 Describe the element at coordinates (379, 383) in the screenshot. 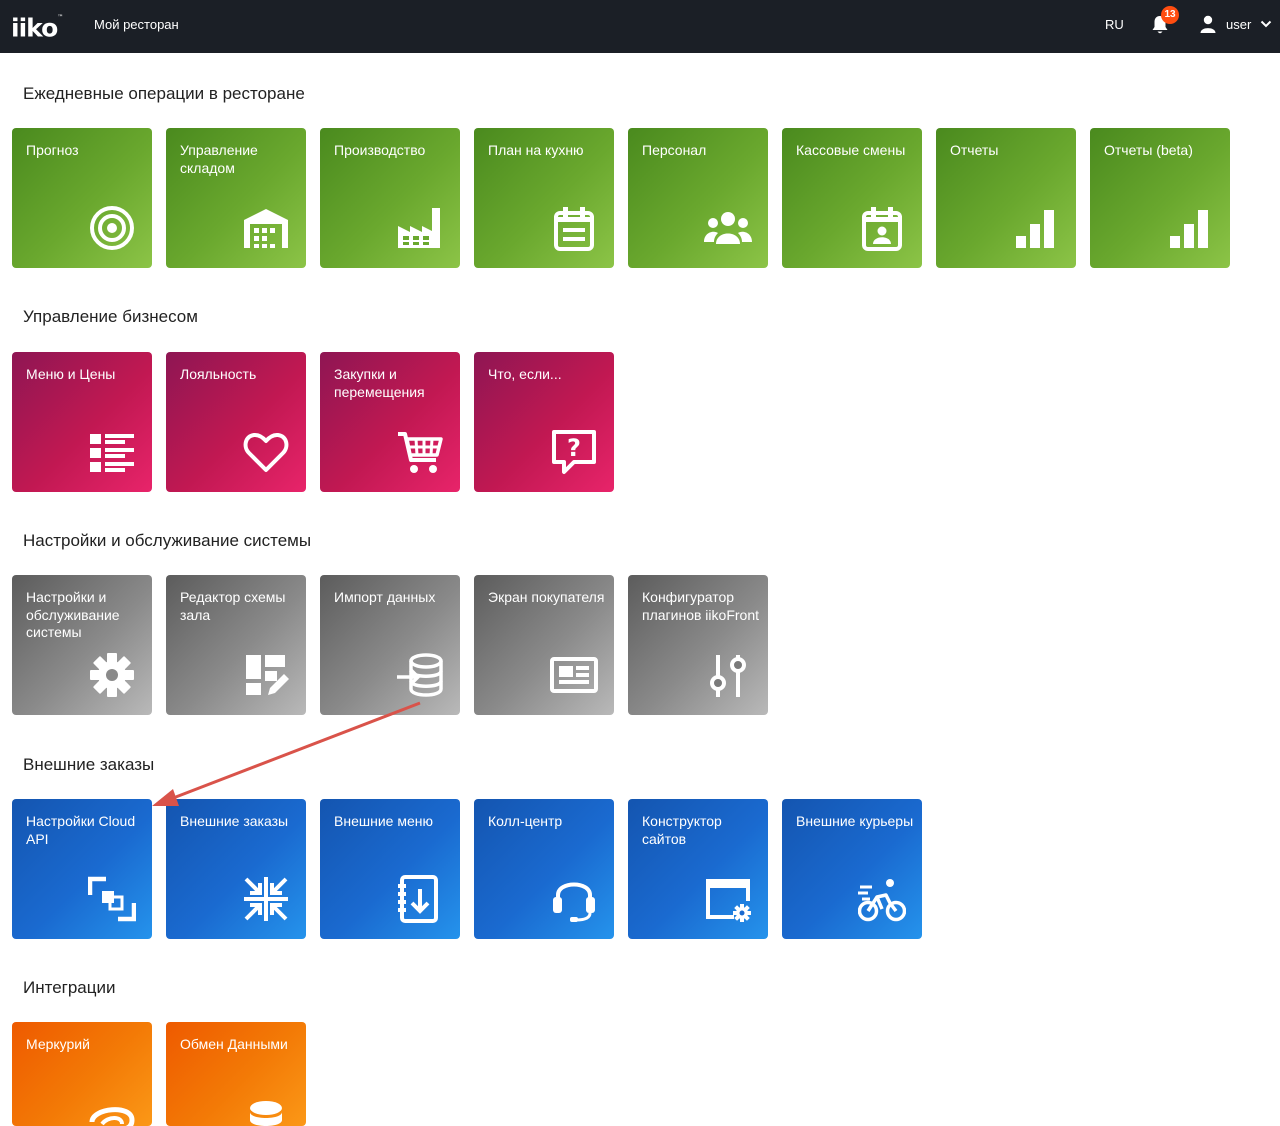

I see `tile-label: Закупки и перемещения` at that location.